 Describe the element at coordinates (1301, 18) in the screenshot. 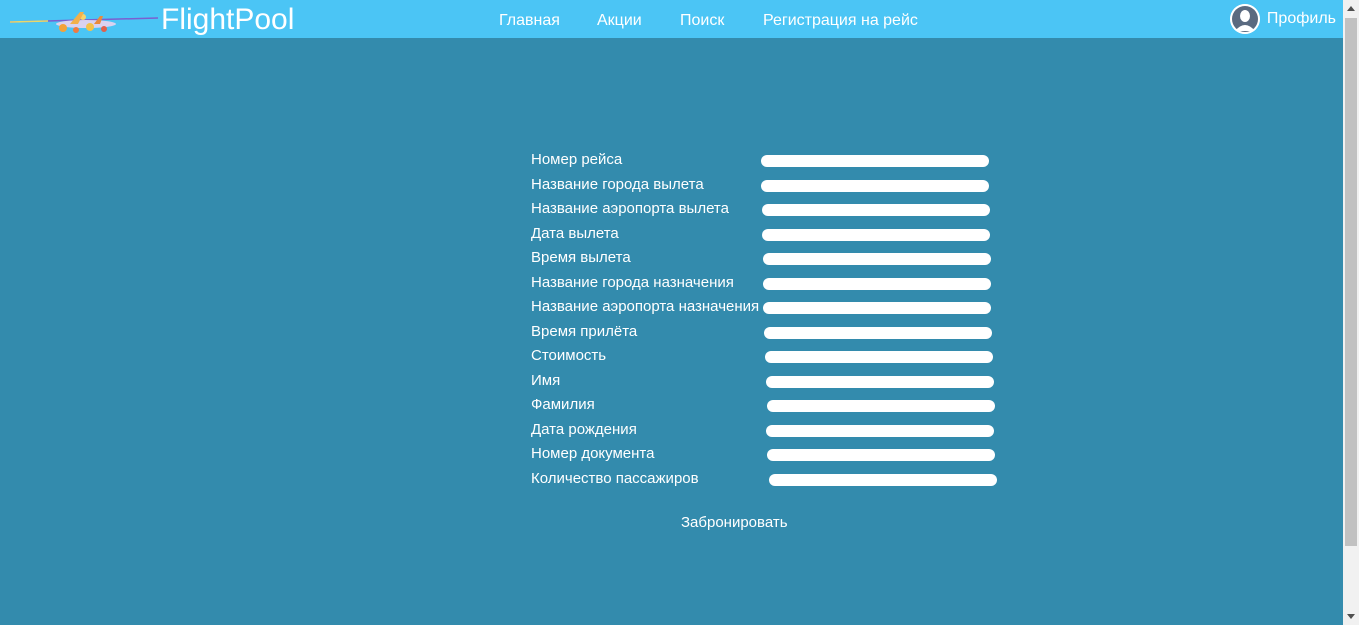

I see `profile-label: Профиль` at that location.